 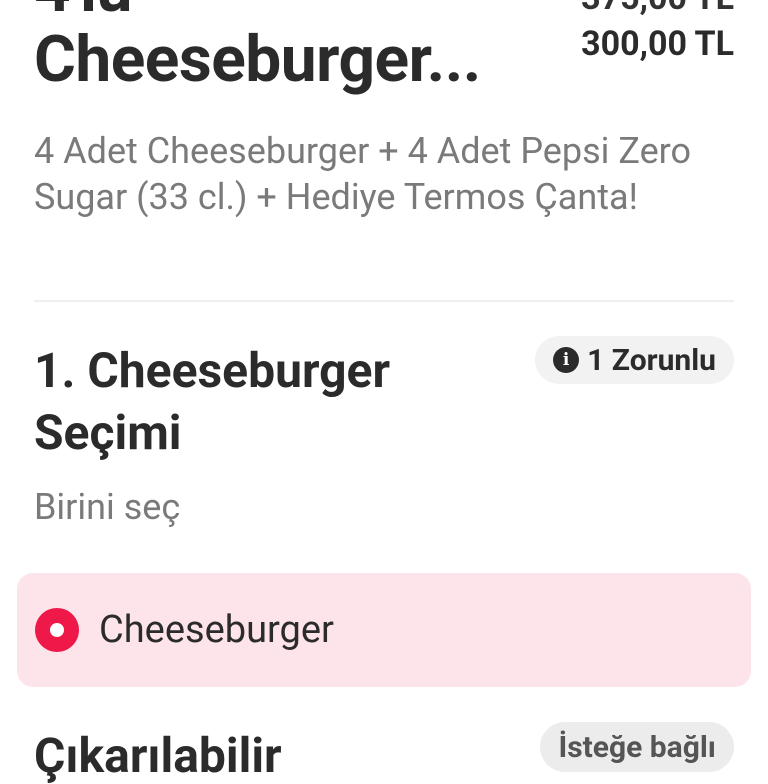 I want to click on section-title-removable: Çıkarılabilir, so click(x=158, y=755).